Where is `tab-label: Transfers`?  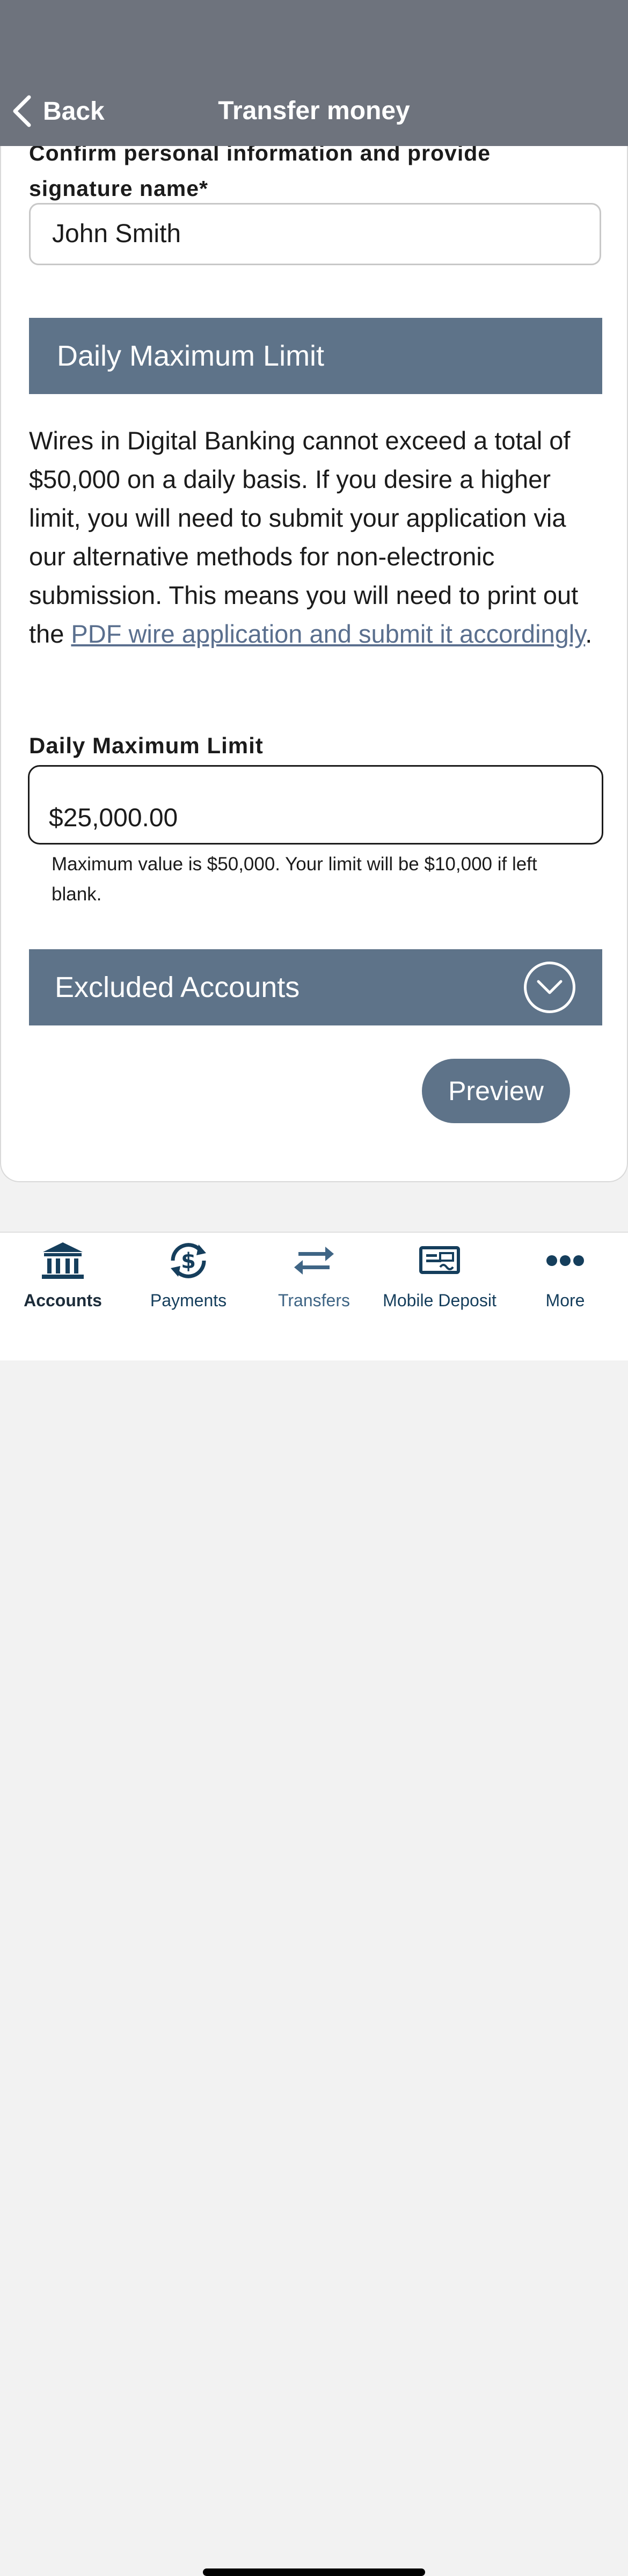
tab-label: Transfers is located at coordinates (314, 1300).